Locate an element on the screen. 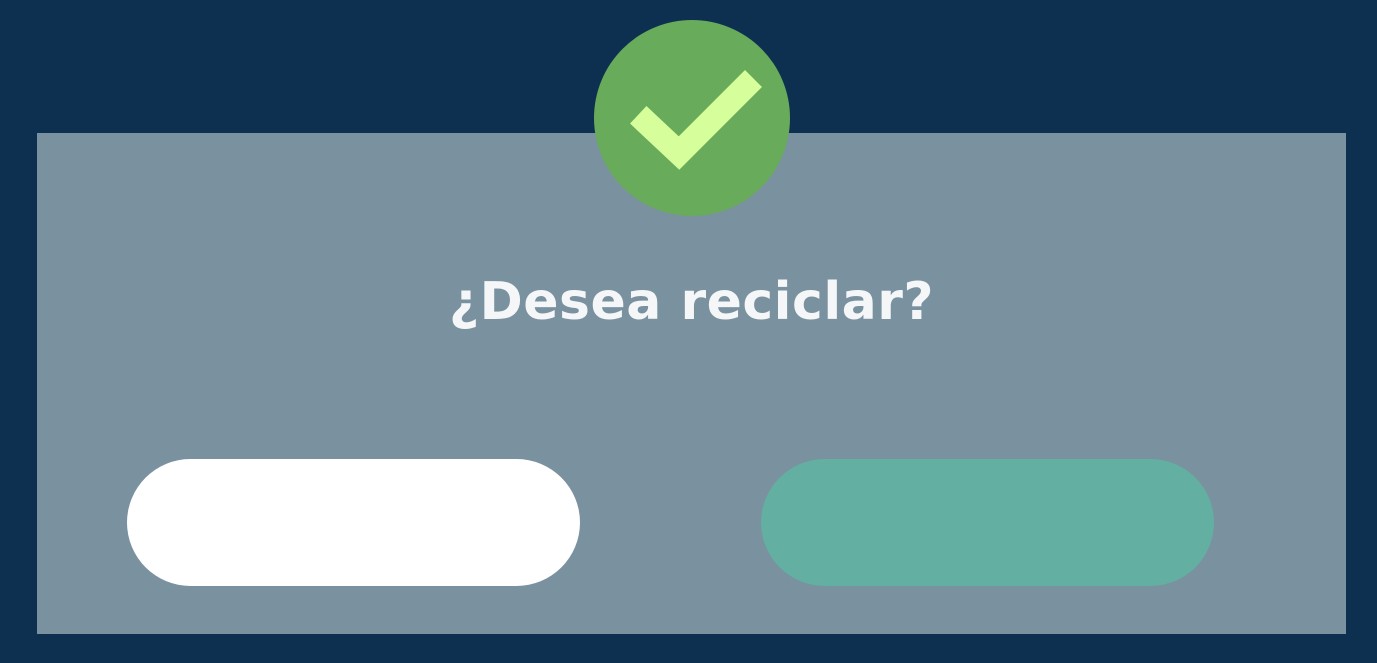 The height and width of the screenshot is (663, 1377). confirm-button is located at coordinates (987, 522).